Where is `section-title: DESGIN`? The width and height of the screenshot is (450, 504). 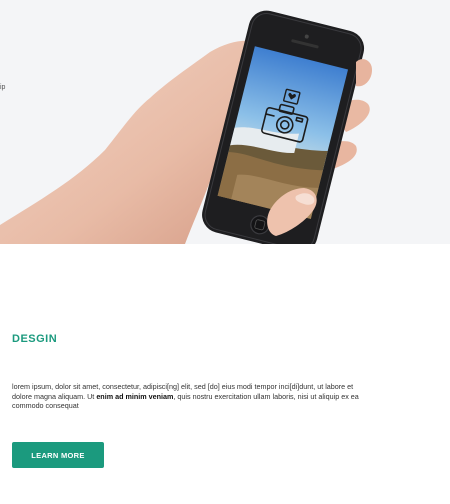
section-title: DESGIN is located at coordinates (35, 339).